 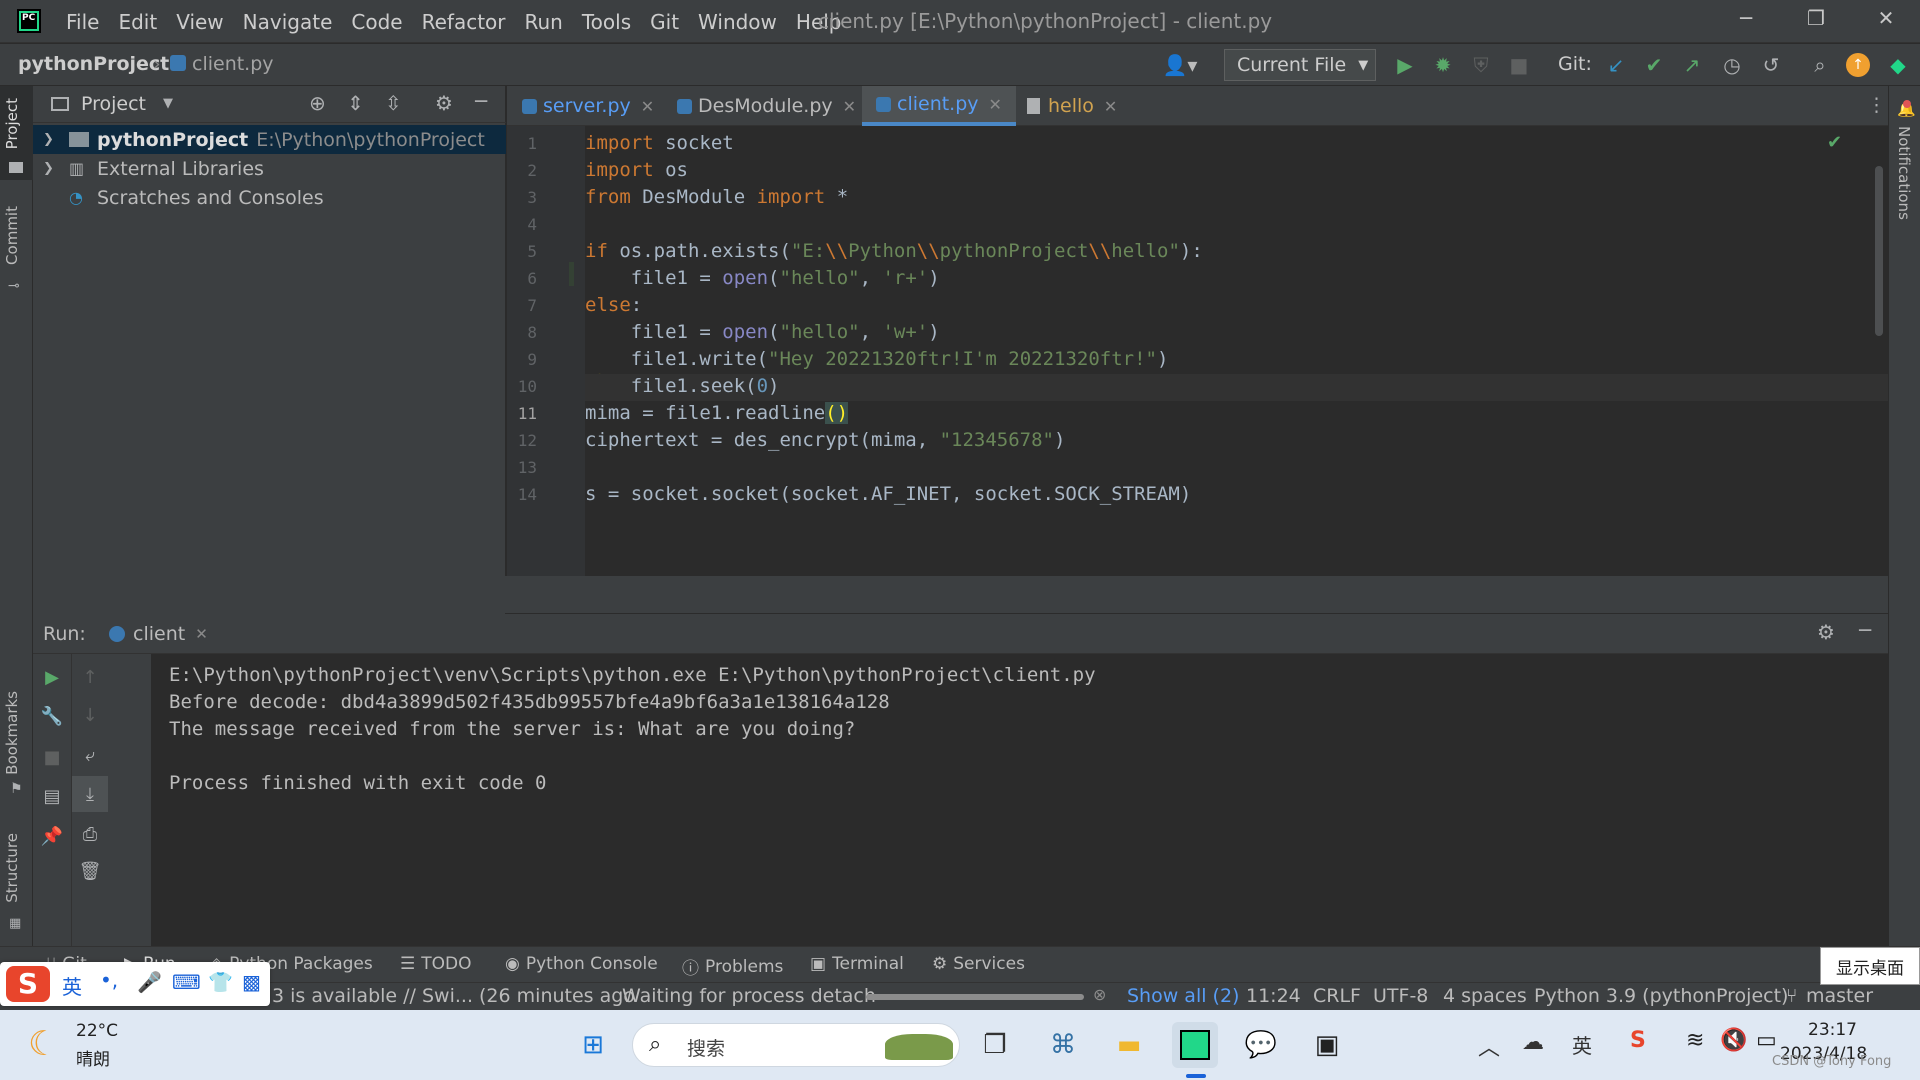 I want to click on battery-icon: ▭, so click(x=1766, y=1040).